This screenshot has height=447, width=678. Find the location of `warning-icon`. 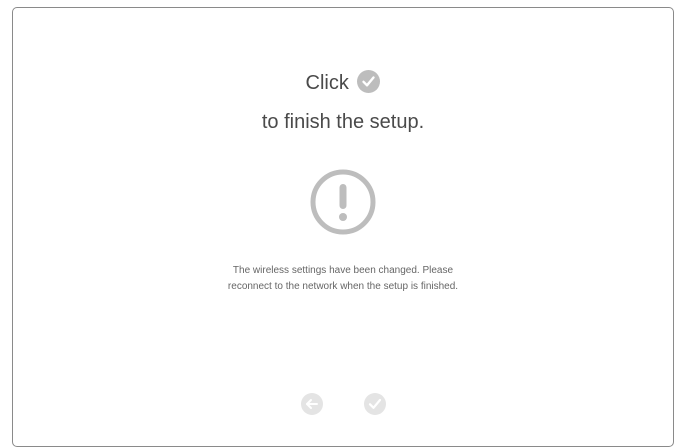

warning-icon is located at coordinates (343, 202).